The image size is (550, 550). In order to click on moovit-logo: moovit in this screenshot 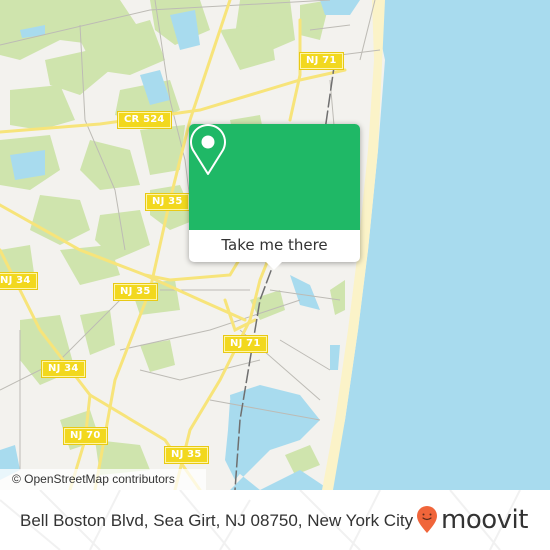, I will do `click(472, 520)`.